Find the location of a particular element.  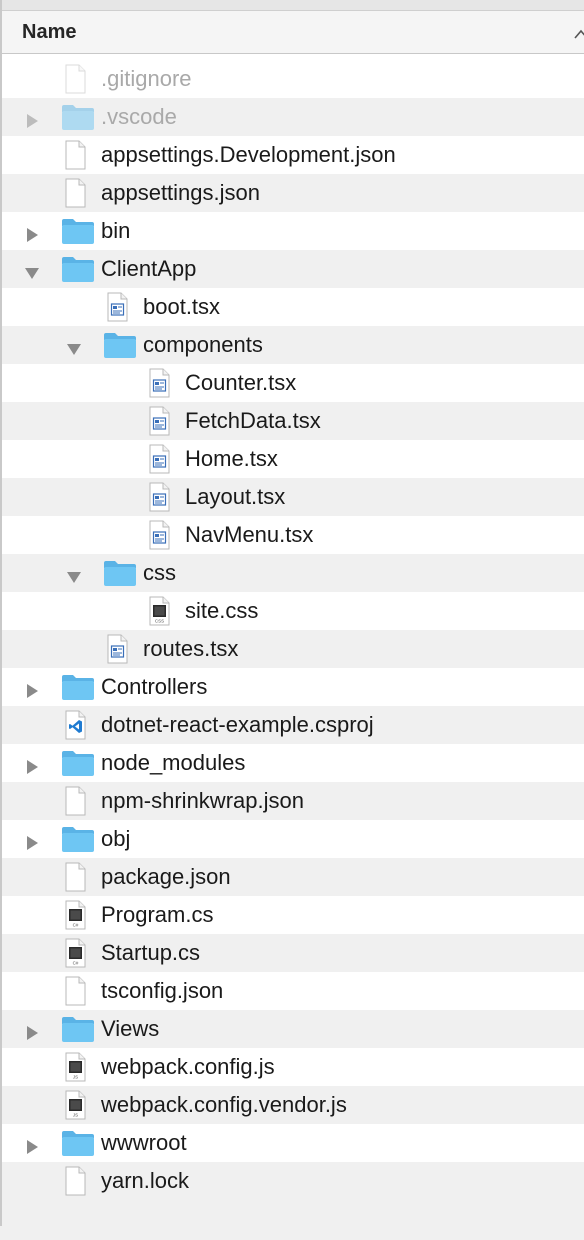

name-column-header-label: Name is located at coordinates (49, 32).